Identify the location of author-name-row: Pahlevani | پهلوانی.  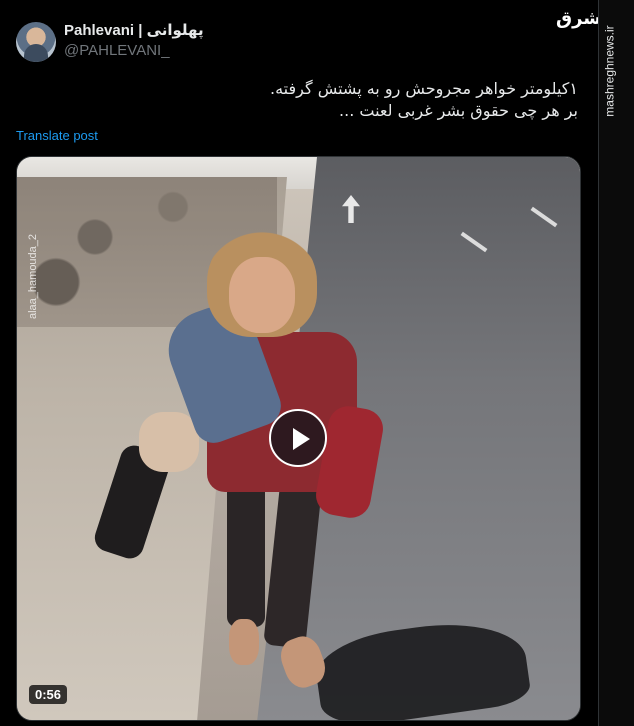
(134, 30).